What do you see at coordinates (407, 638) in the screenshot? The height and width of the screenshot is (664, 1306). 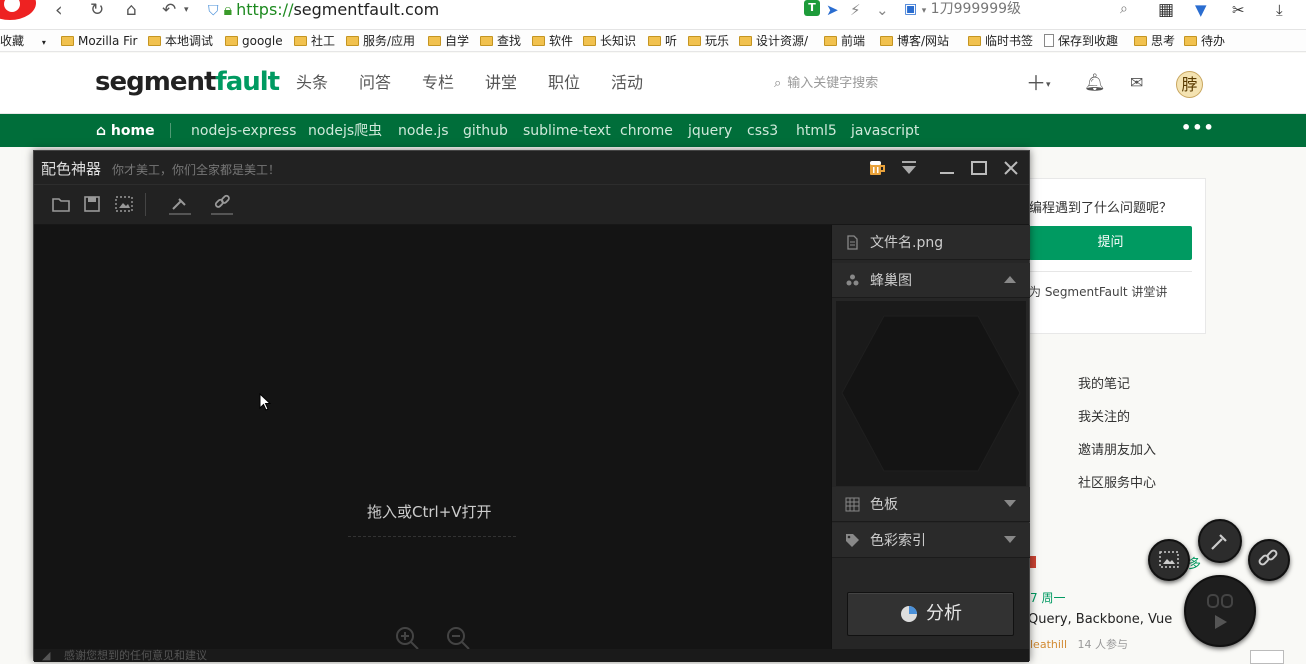 I see `zoom-in-icon` at bounding box center [407, 638].